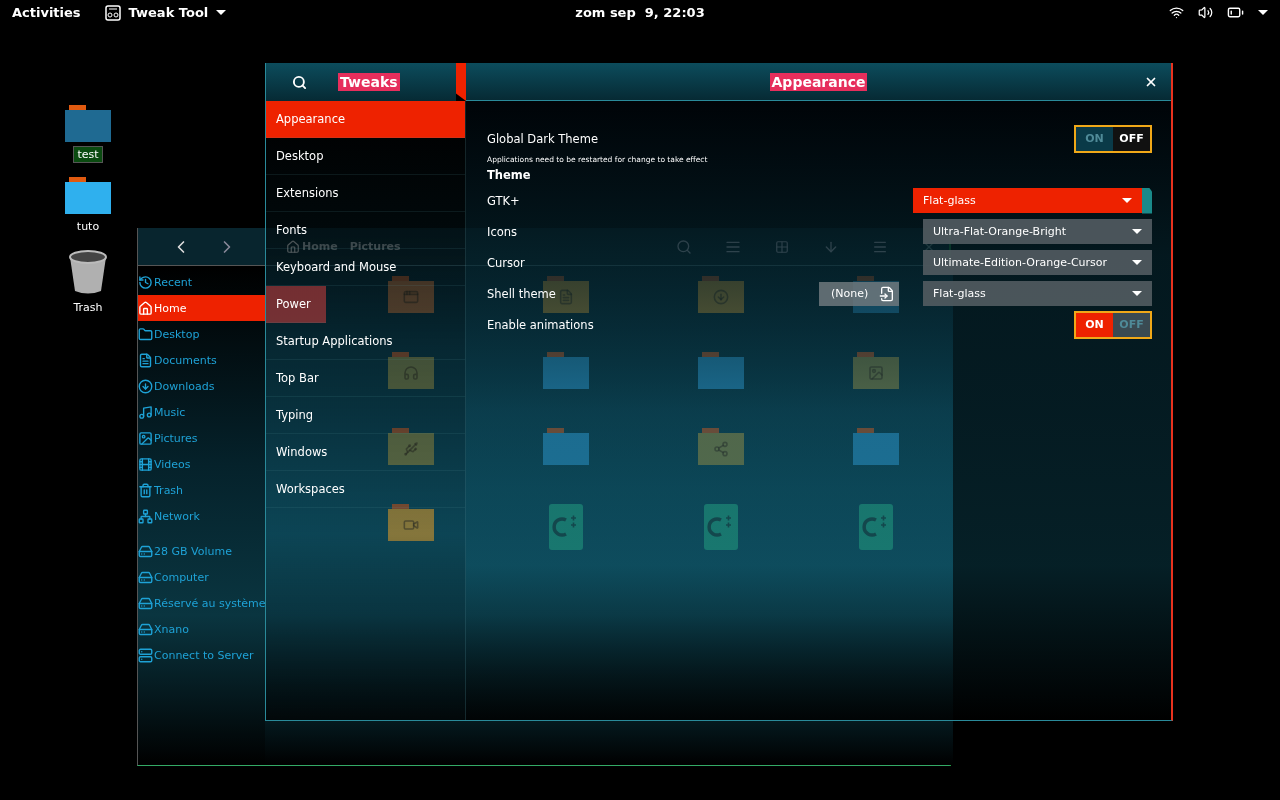 Image resolution: width=1280 pixels, height=800 pixels. What do you see at coordinates (184, 386) in the screenshot?
I see `place-label: Downloads` at bounding box center [184, 386].